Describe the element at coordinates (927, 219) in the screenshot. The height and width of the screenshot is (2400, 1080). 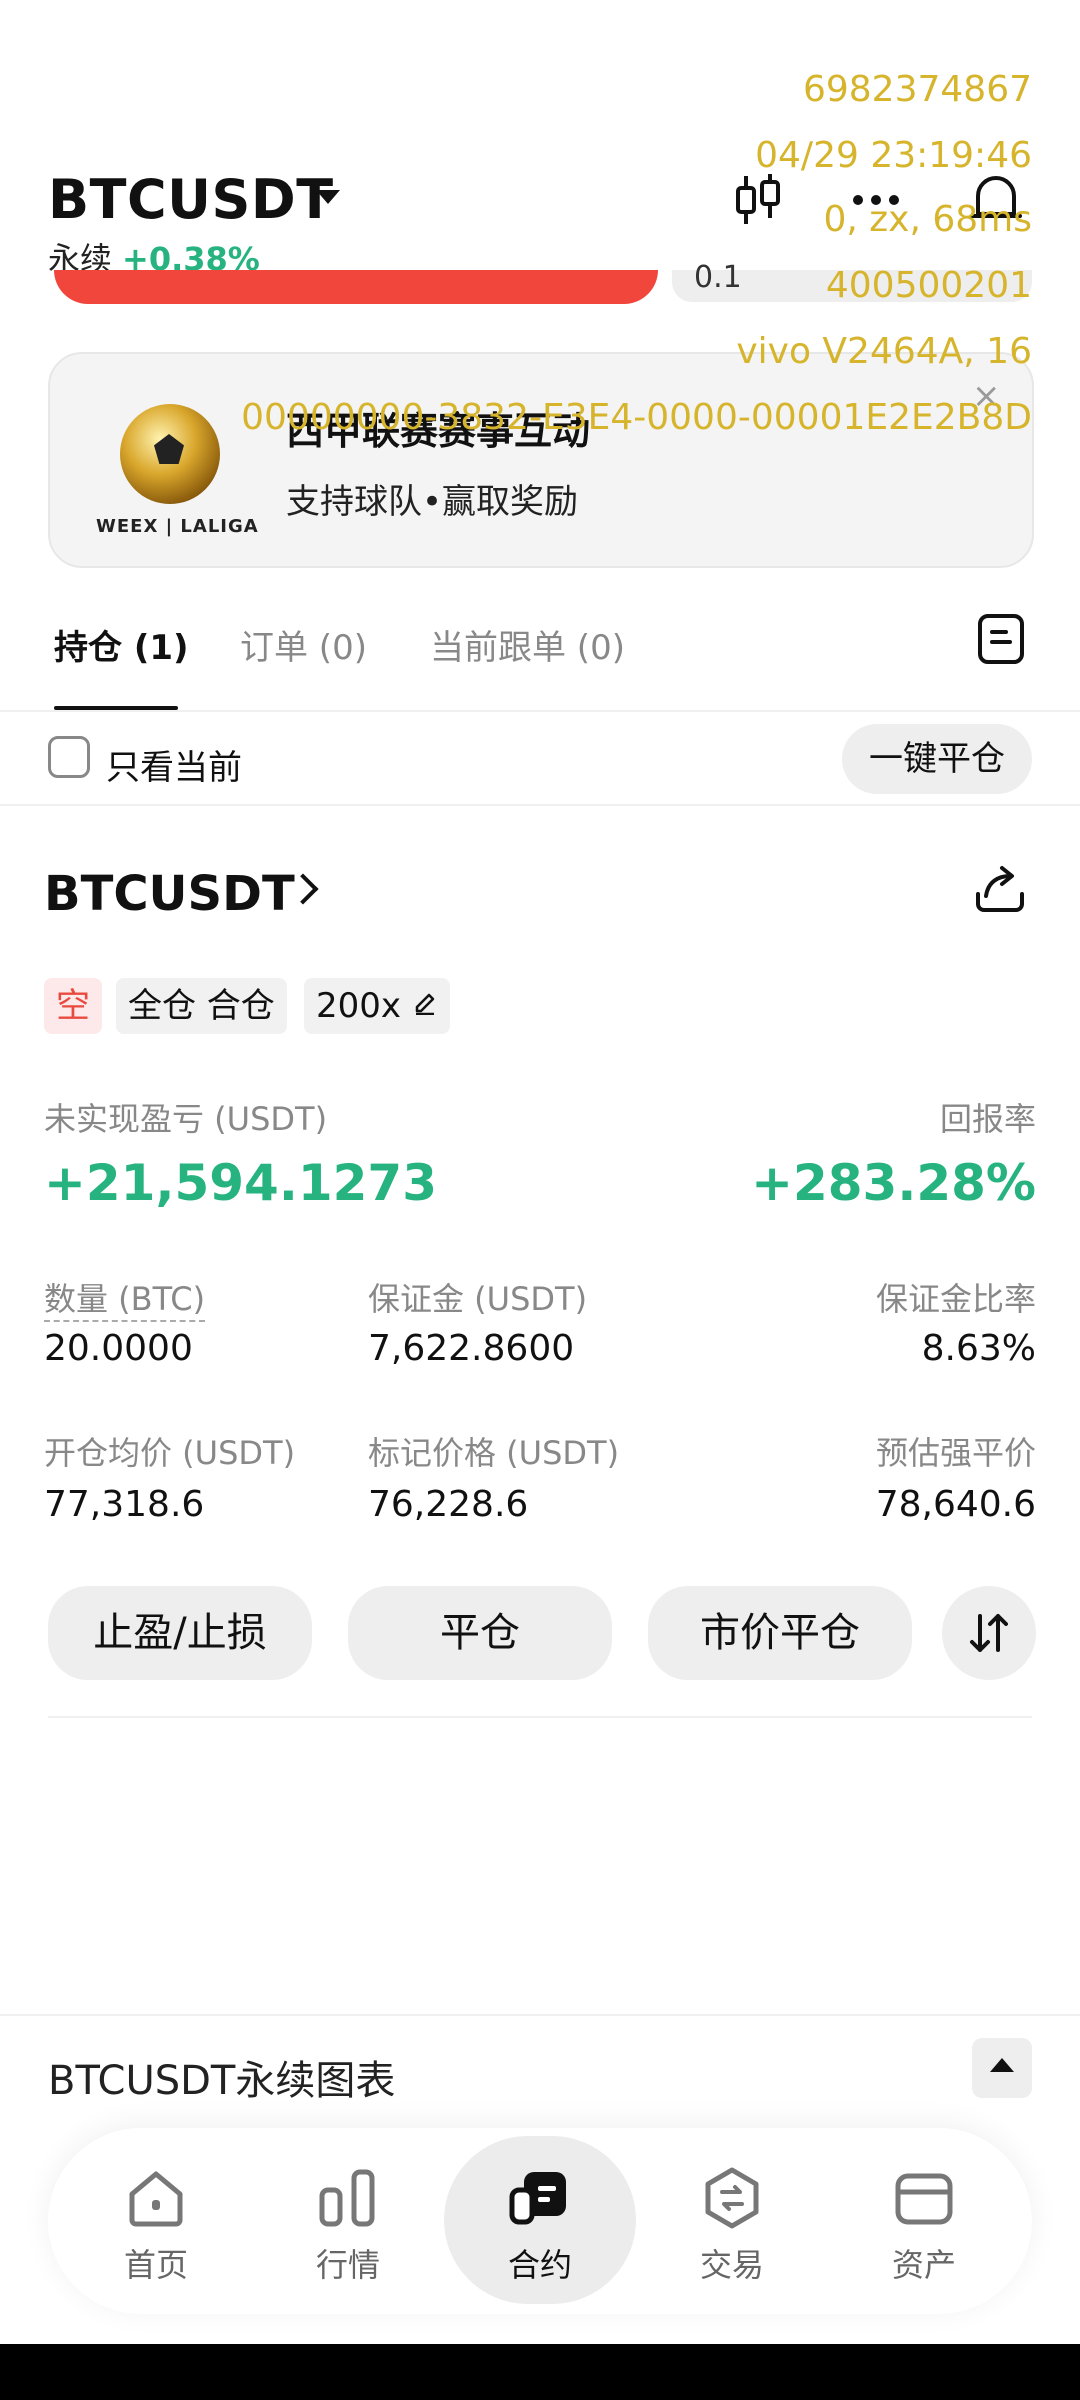
I see `overlay-line-3: 0, zx, 68ms` at that location.